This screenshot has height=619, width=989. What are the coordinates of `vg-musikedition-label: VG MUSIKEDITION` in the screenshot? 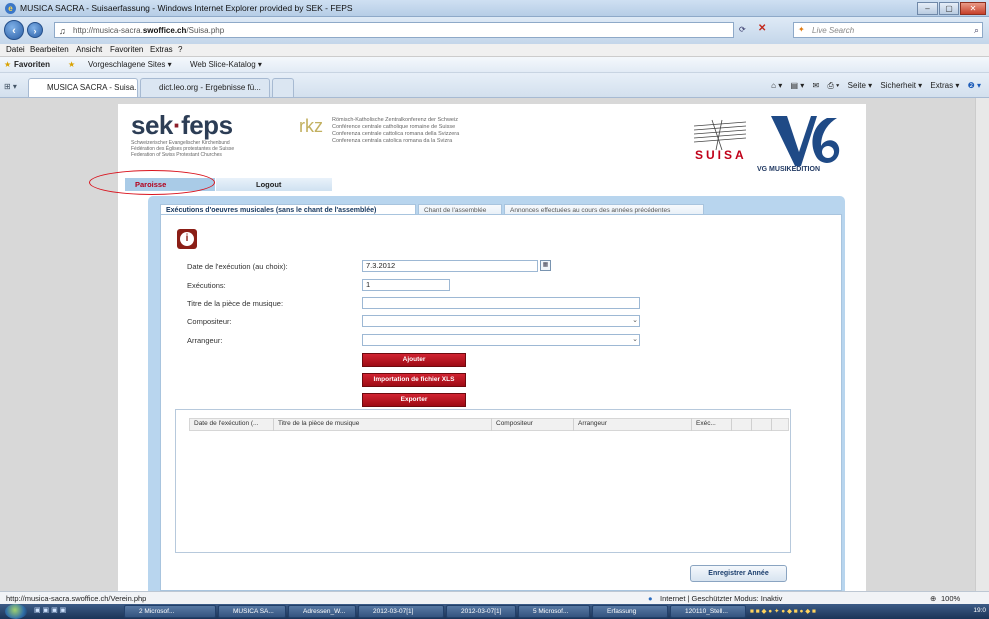 It's located at (789, 169).